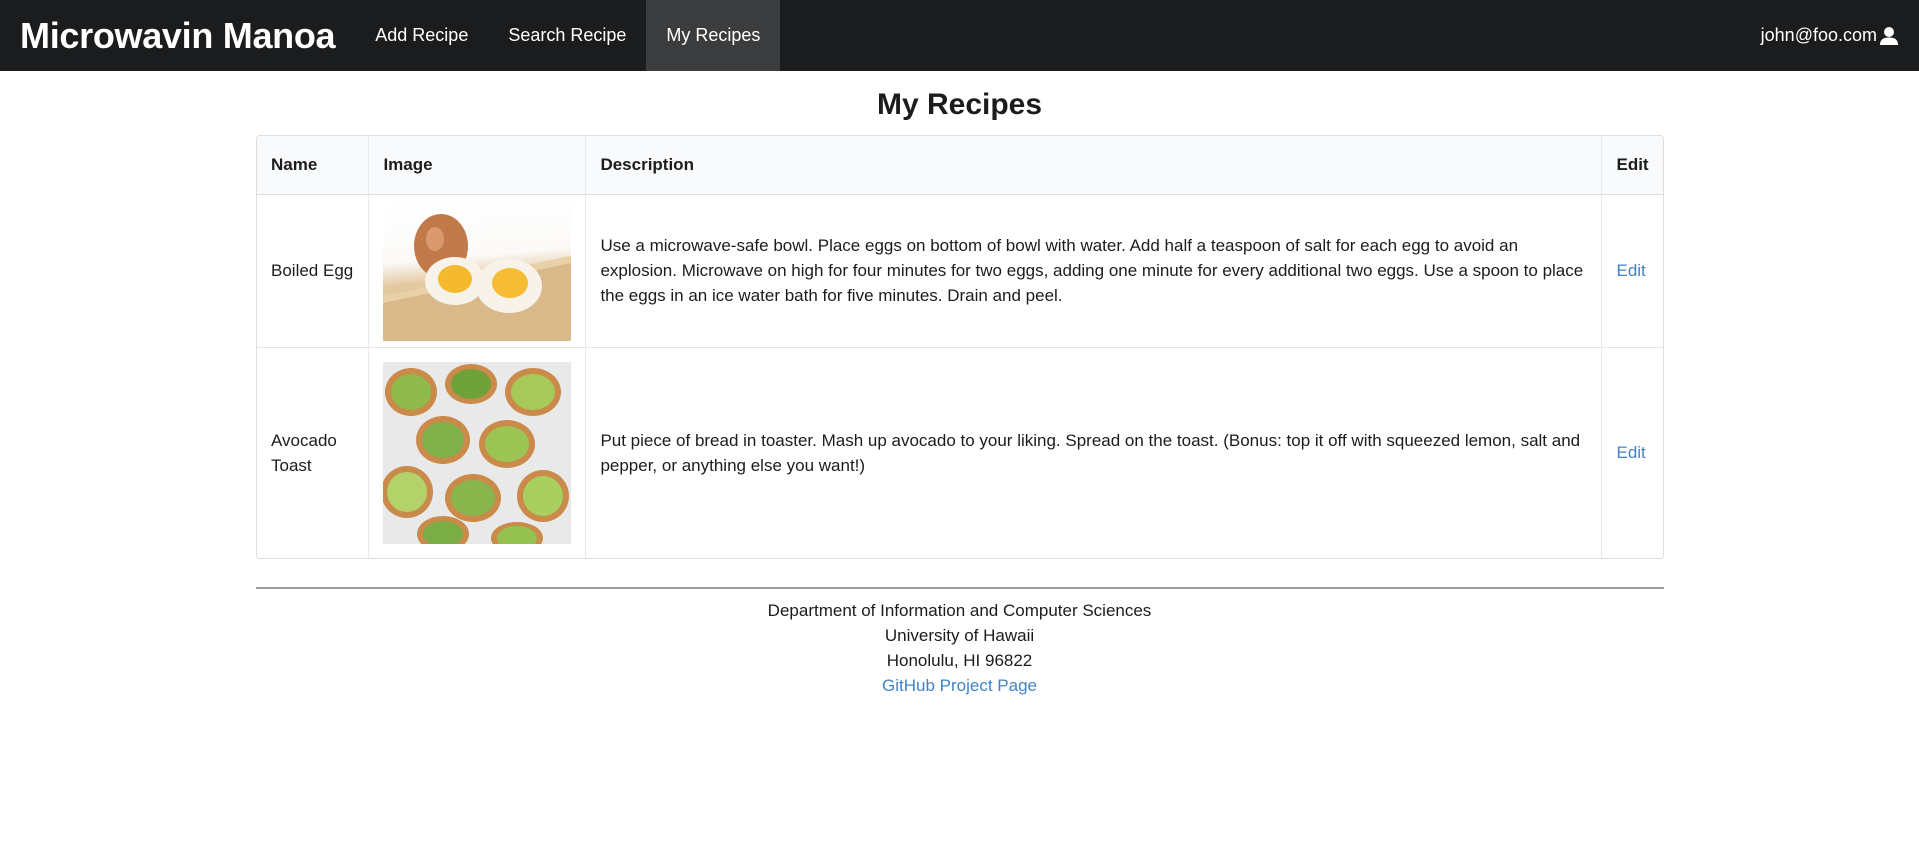 This screenshot has height=848, width=1919. I want to click on footer-divider, so click(960, 588).